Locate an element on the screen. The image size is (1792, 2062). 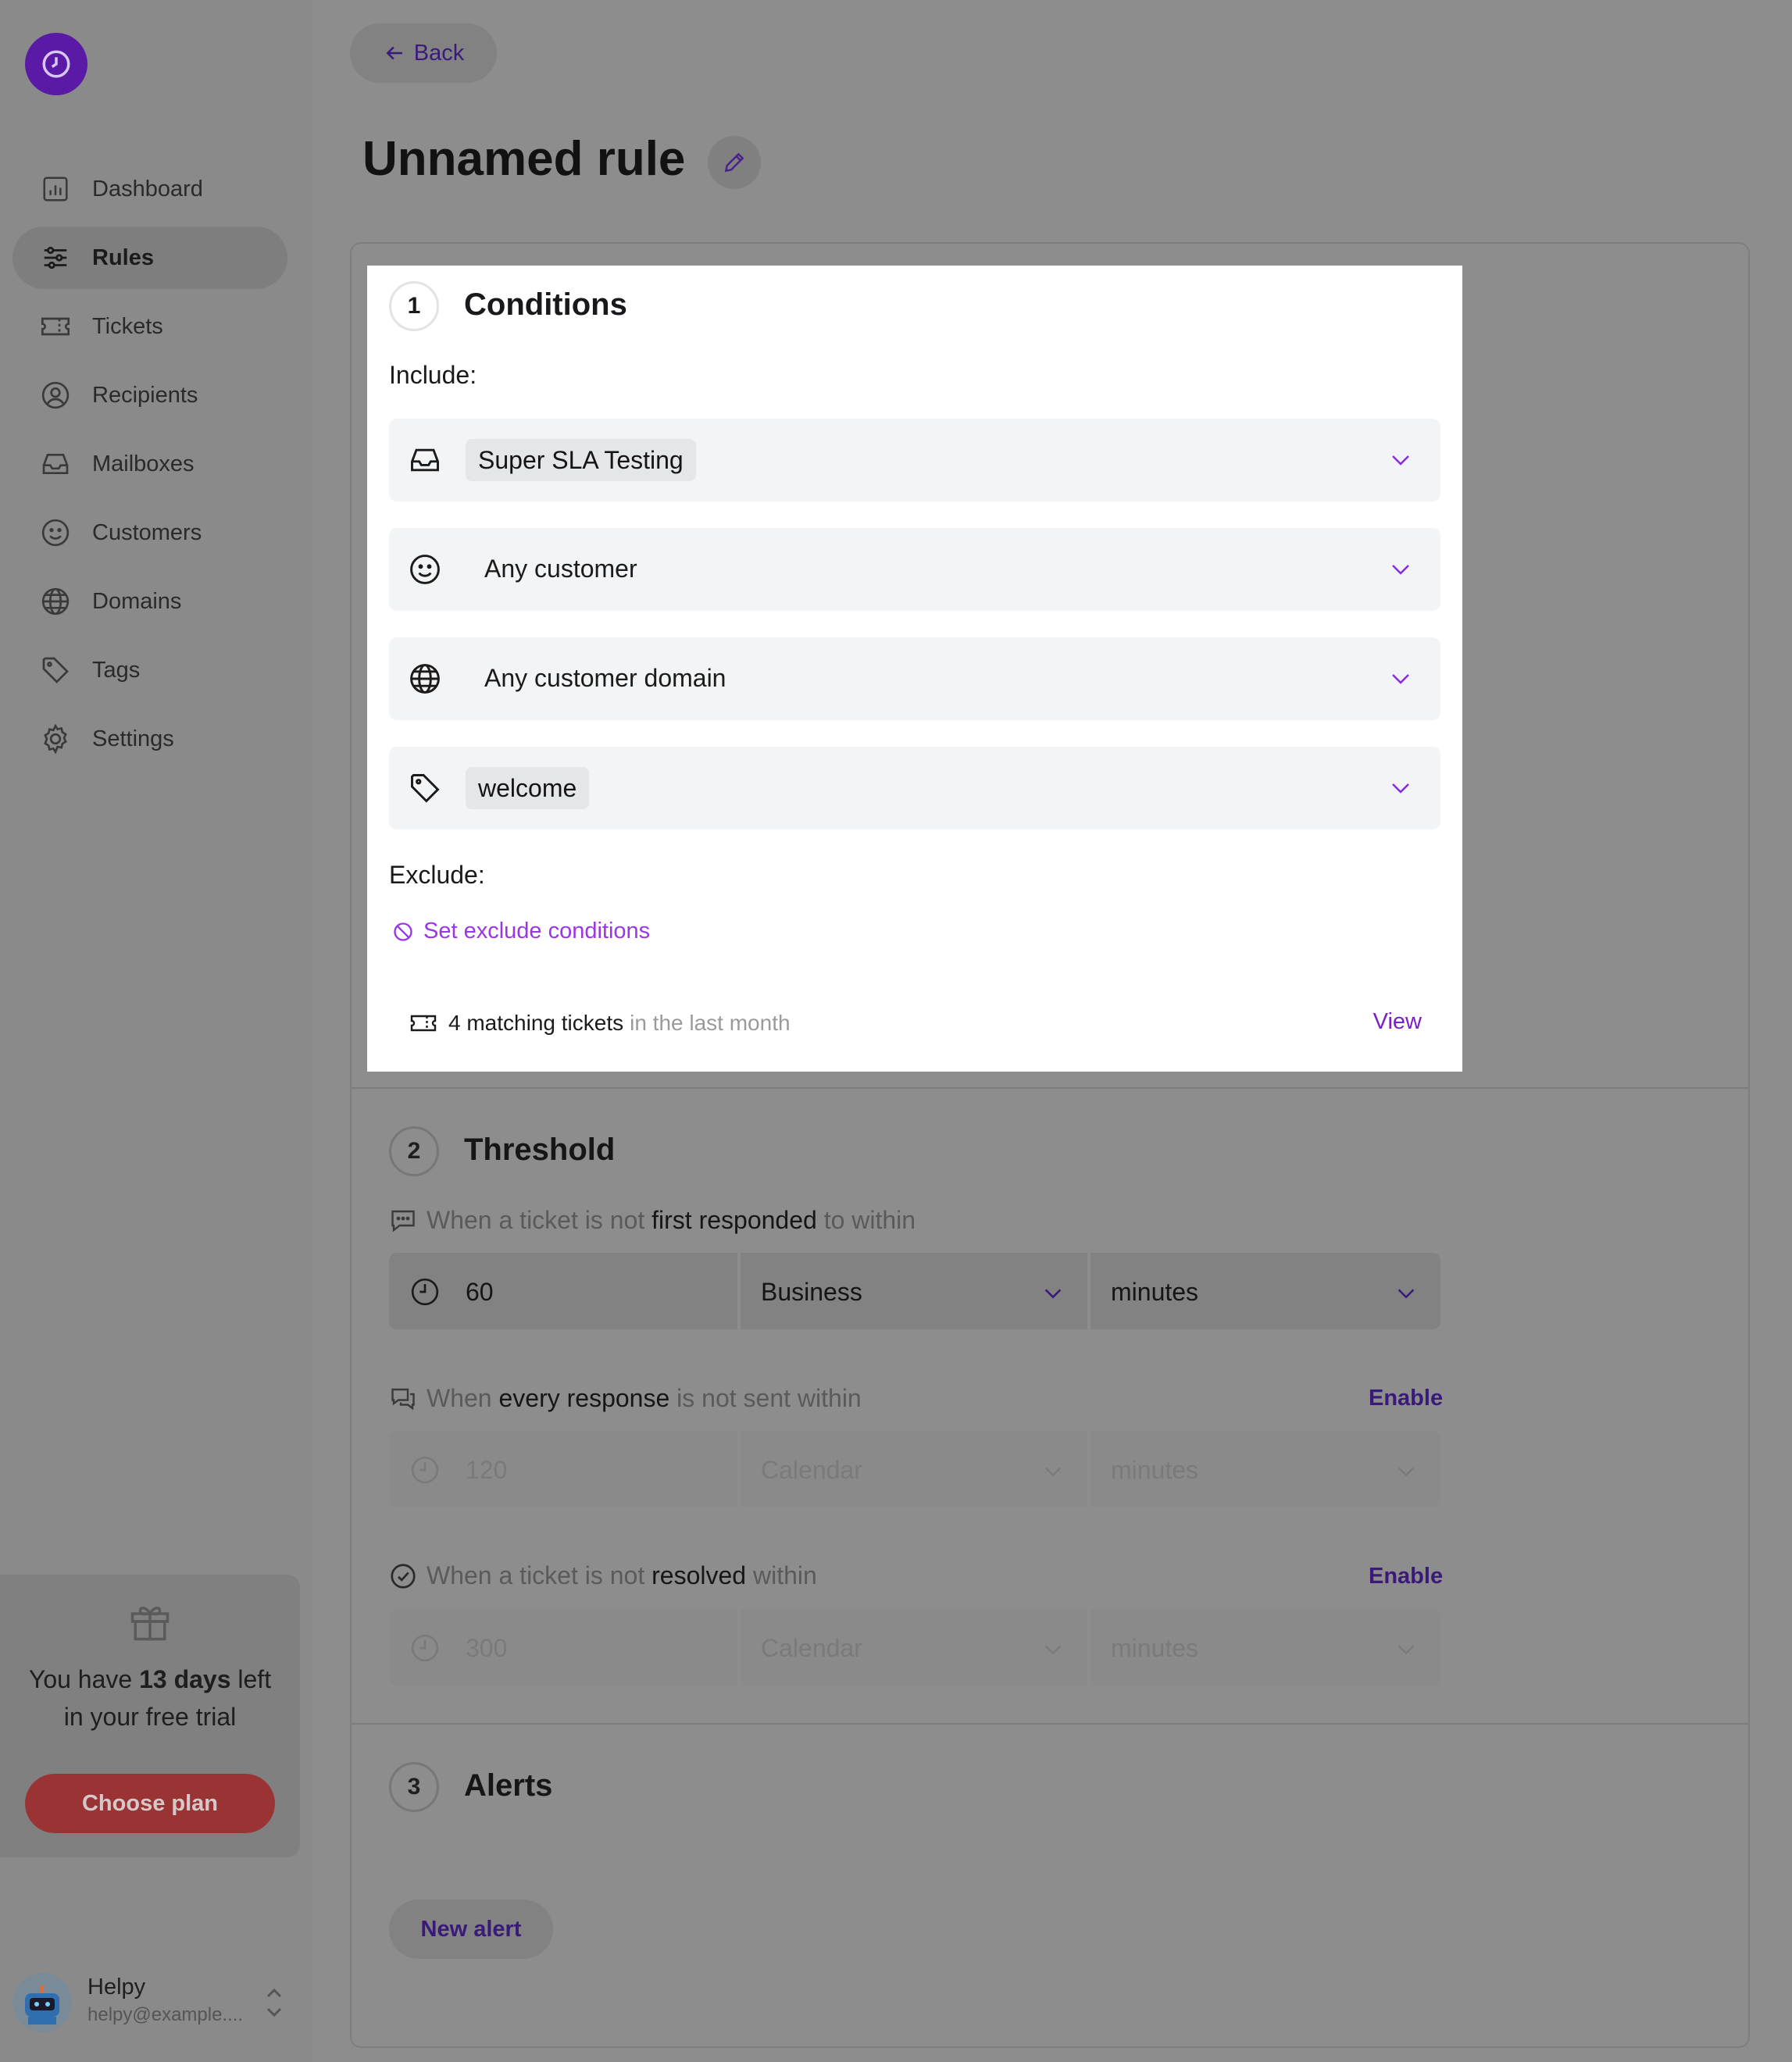
tag-chip: welcome is located at coordinates (528, 788).